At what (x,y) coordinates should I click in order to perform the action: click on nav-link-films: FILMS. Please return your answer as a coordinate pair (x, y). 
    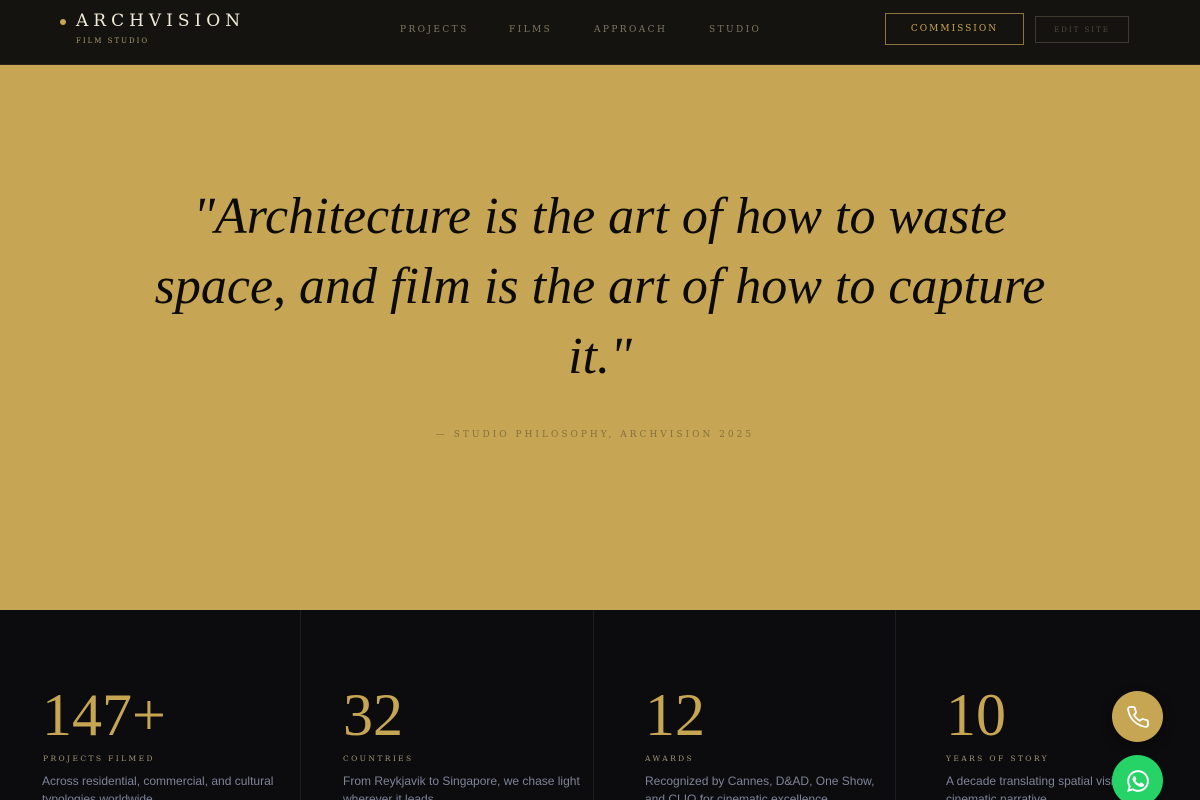
    Looking at the image, I should click on (530, 30).